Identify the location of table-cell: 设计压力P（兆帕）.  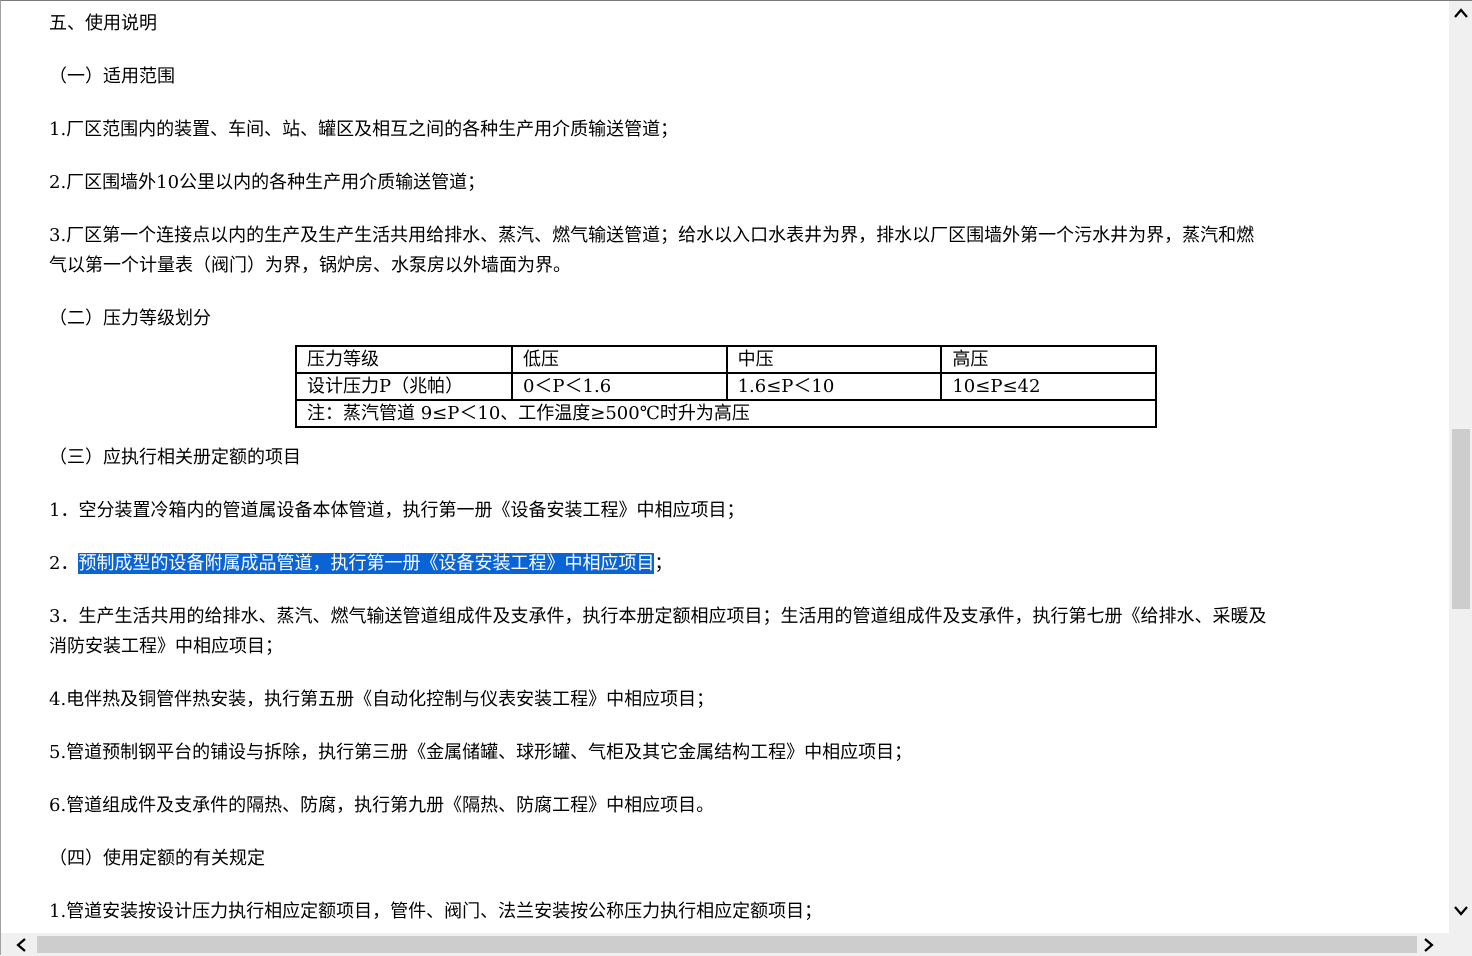
(404, 386).